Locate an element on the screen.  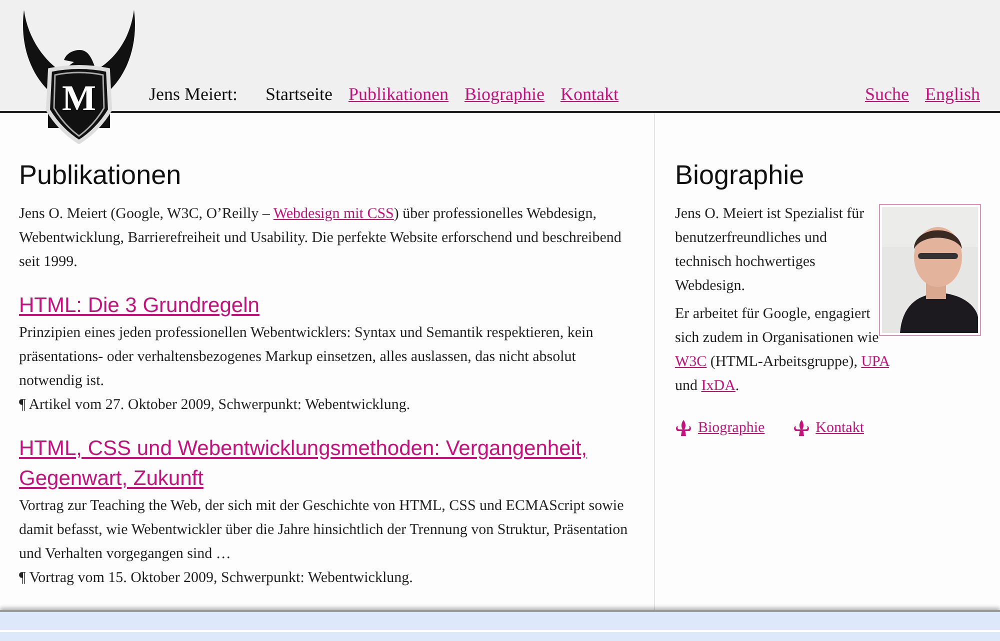
text-link: Webdesign mit CSS is located at coordinates (333, 214).